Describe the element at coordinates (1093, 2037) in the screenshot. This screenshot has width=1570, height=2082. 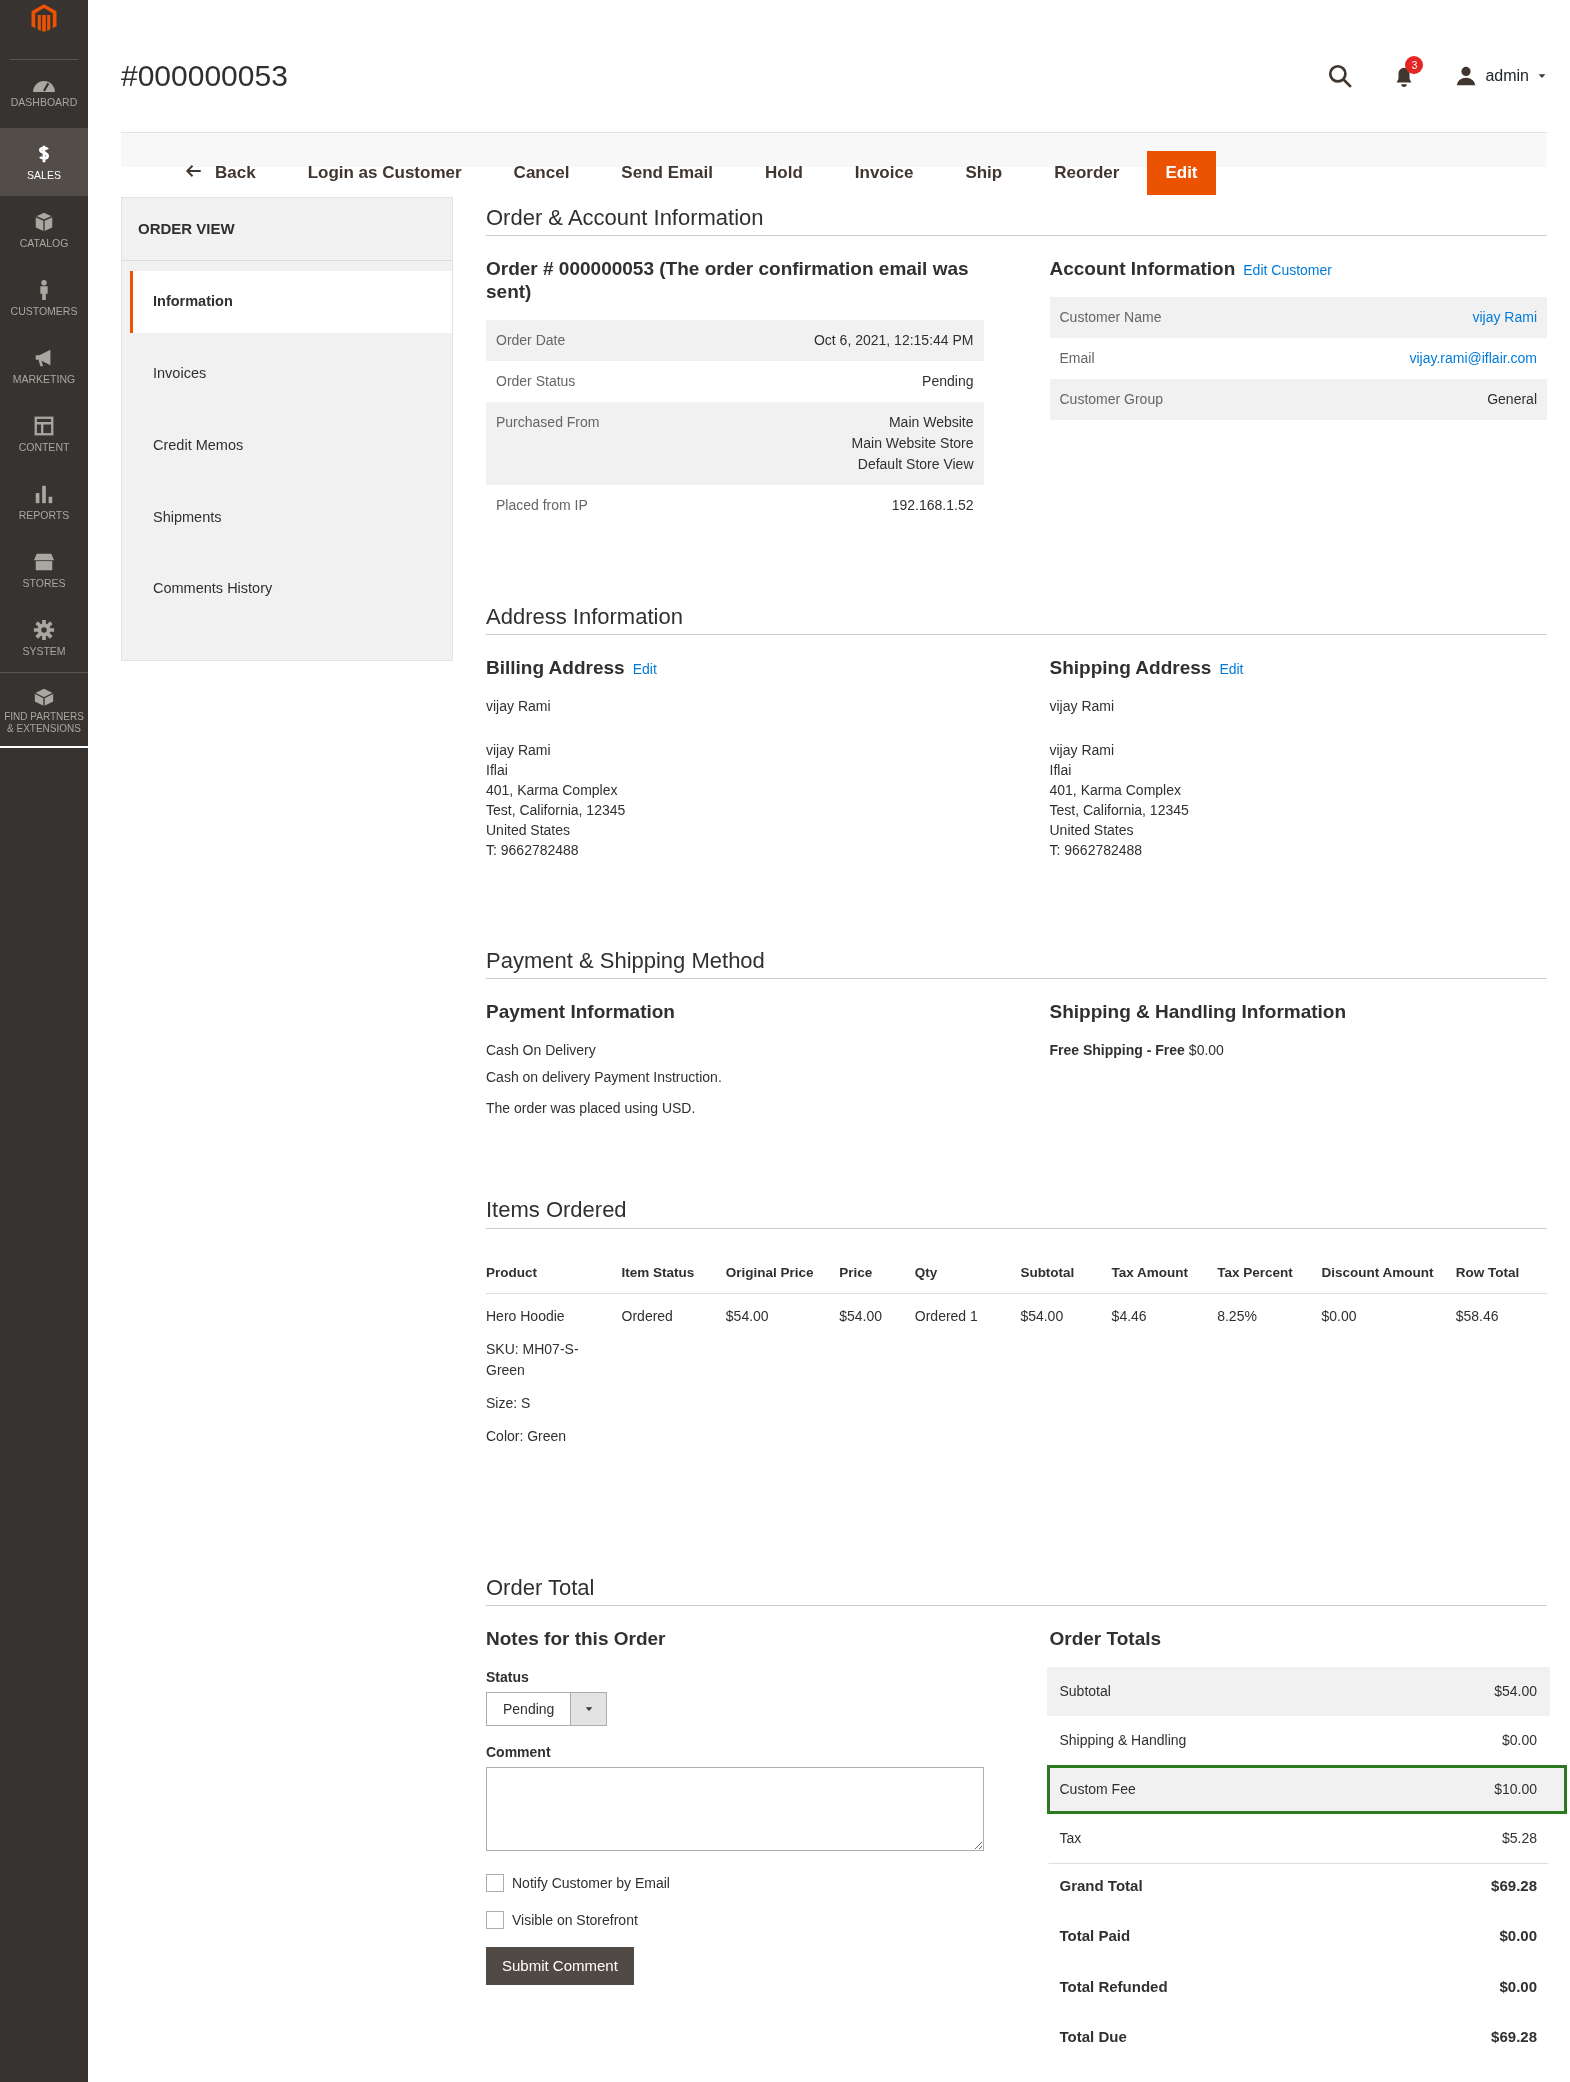
I see `total-label: Total Due` at that location.